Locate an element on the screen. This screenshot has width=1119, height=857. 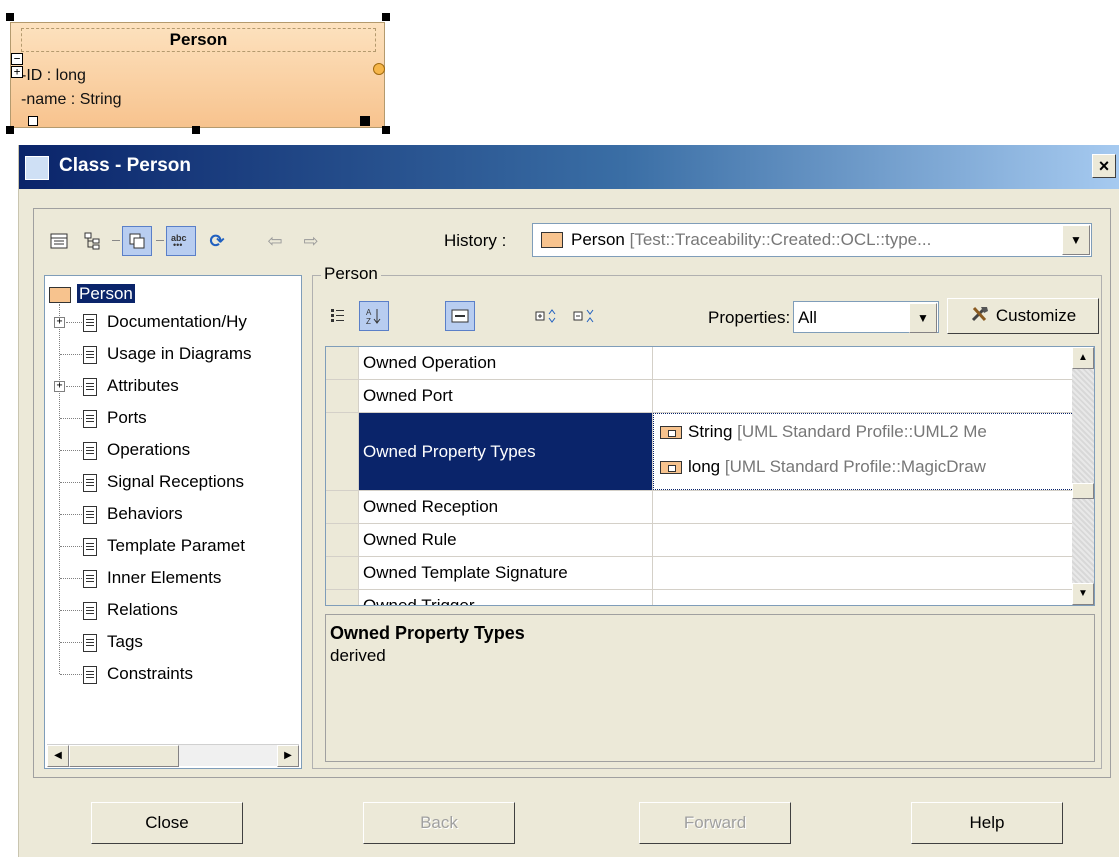
scroll-left-icon: ◀ is located at coordinates (58, 756).